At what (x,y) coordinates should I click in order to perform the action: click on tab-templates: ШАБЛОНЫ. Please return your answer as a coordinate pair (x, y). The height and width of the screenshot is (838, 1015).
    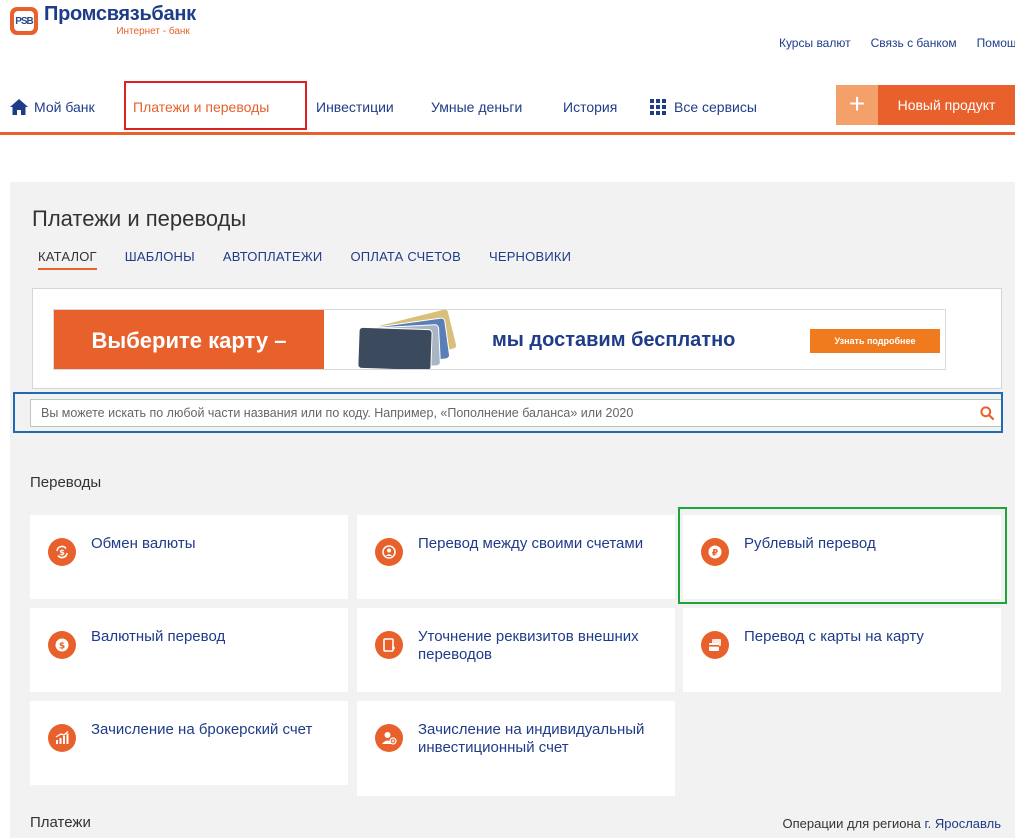
    Looking at the image, I should click on (160, 259).